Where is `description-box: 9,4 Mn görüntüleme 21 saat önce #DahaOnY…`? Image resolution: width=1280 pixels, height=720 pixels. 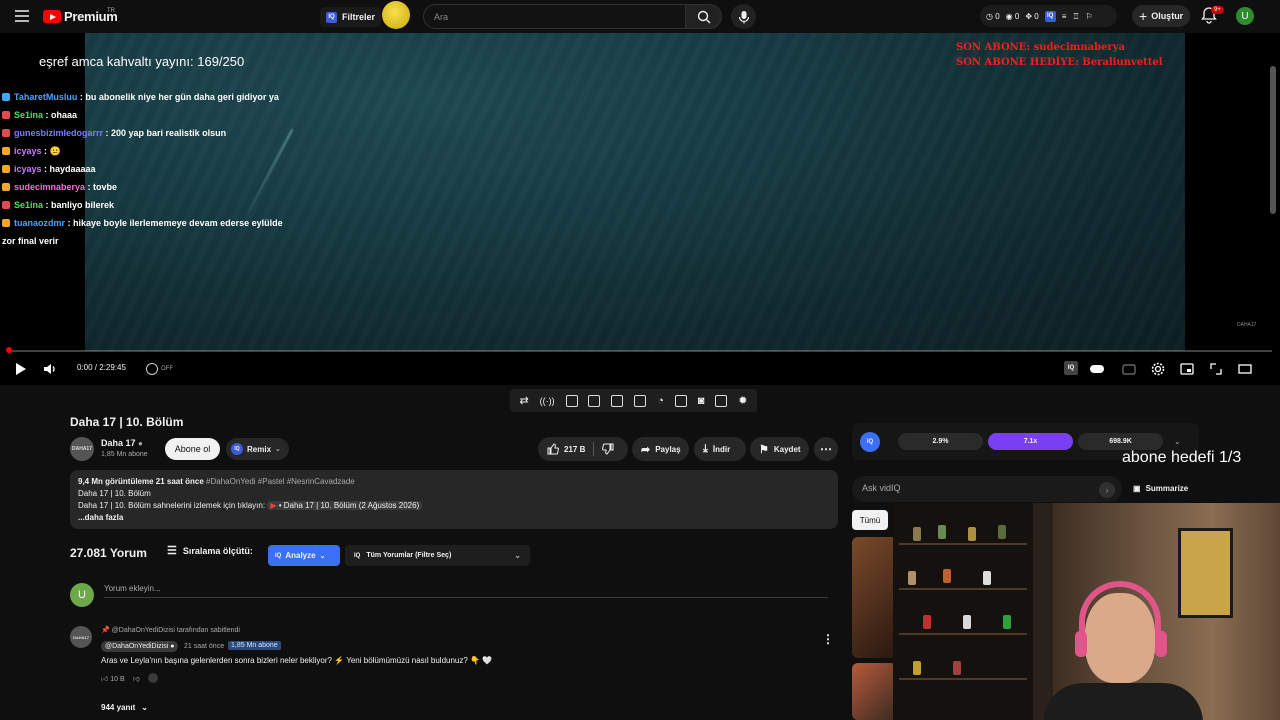 description-box: 9,4 Mn görüntüleme 21 saat önce #DahaOnY… is located at coordinates (454, 499).